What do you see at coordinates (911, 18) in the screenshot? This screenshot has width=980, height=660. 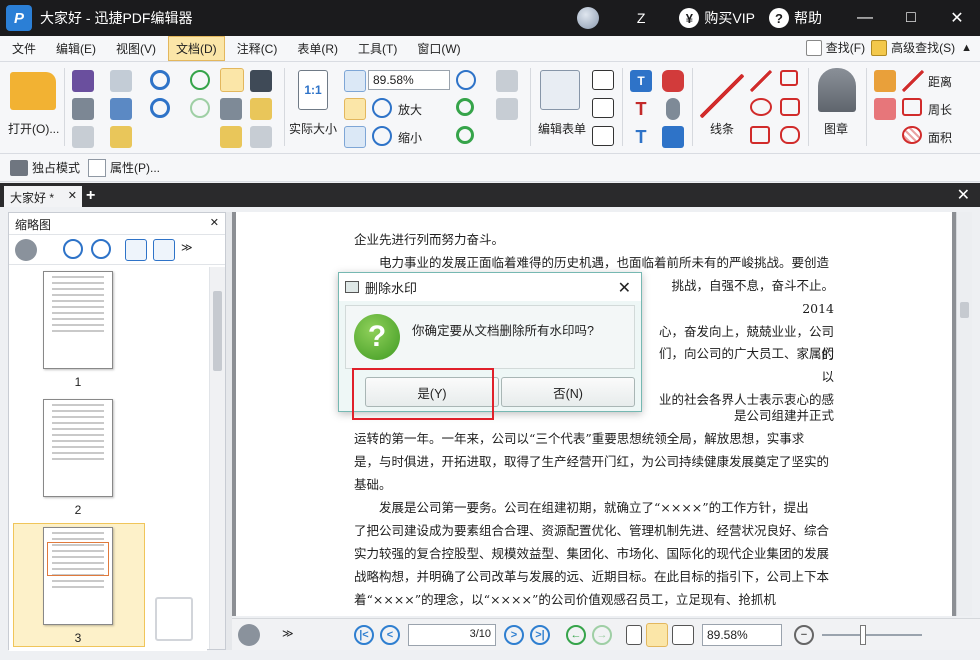 I see `maximize-button: □` at bounding box center [911, 18].